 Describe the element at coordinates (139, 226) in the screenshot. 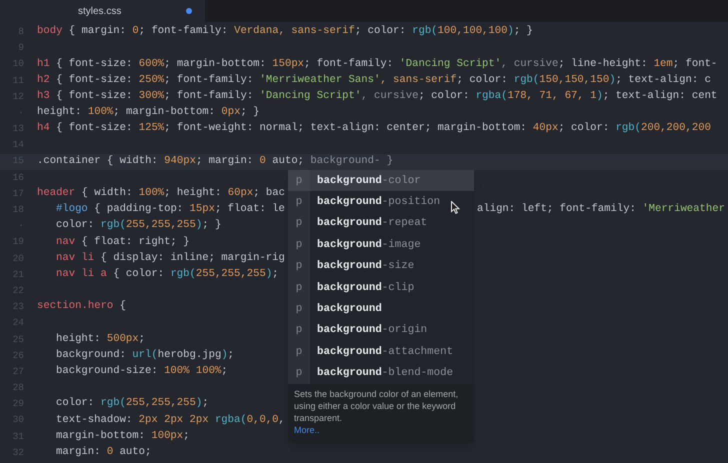

I see `code-text: color: rgb(255,255,255); }` at that location.